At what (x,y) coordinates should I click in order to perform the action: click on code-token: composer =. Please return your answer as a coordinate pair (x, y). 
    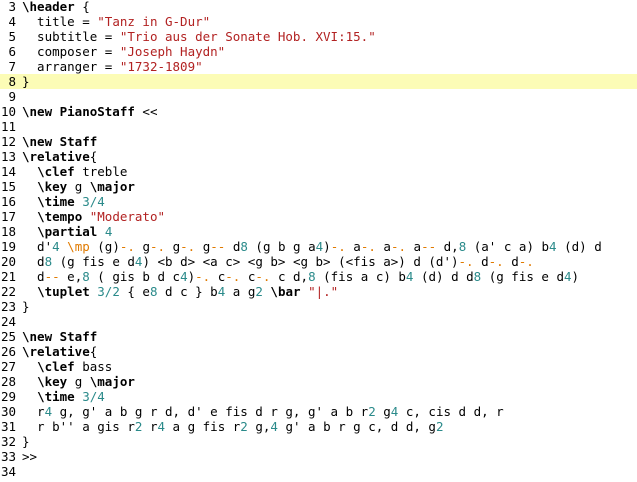
    Looking at the image, I should click on (71, 51).